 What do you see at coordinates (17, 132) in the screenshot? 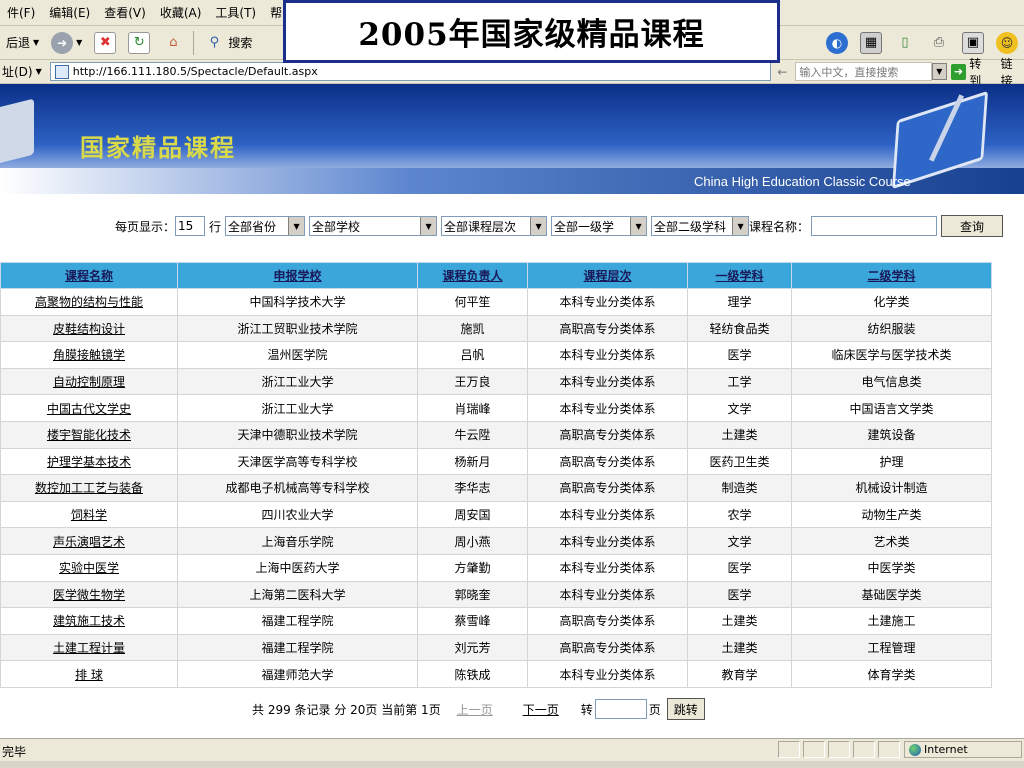
I see `monitor-illustration` at bounding box center [17, 132].